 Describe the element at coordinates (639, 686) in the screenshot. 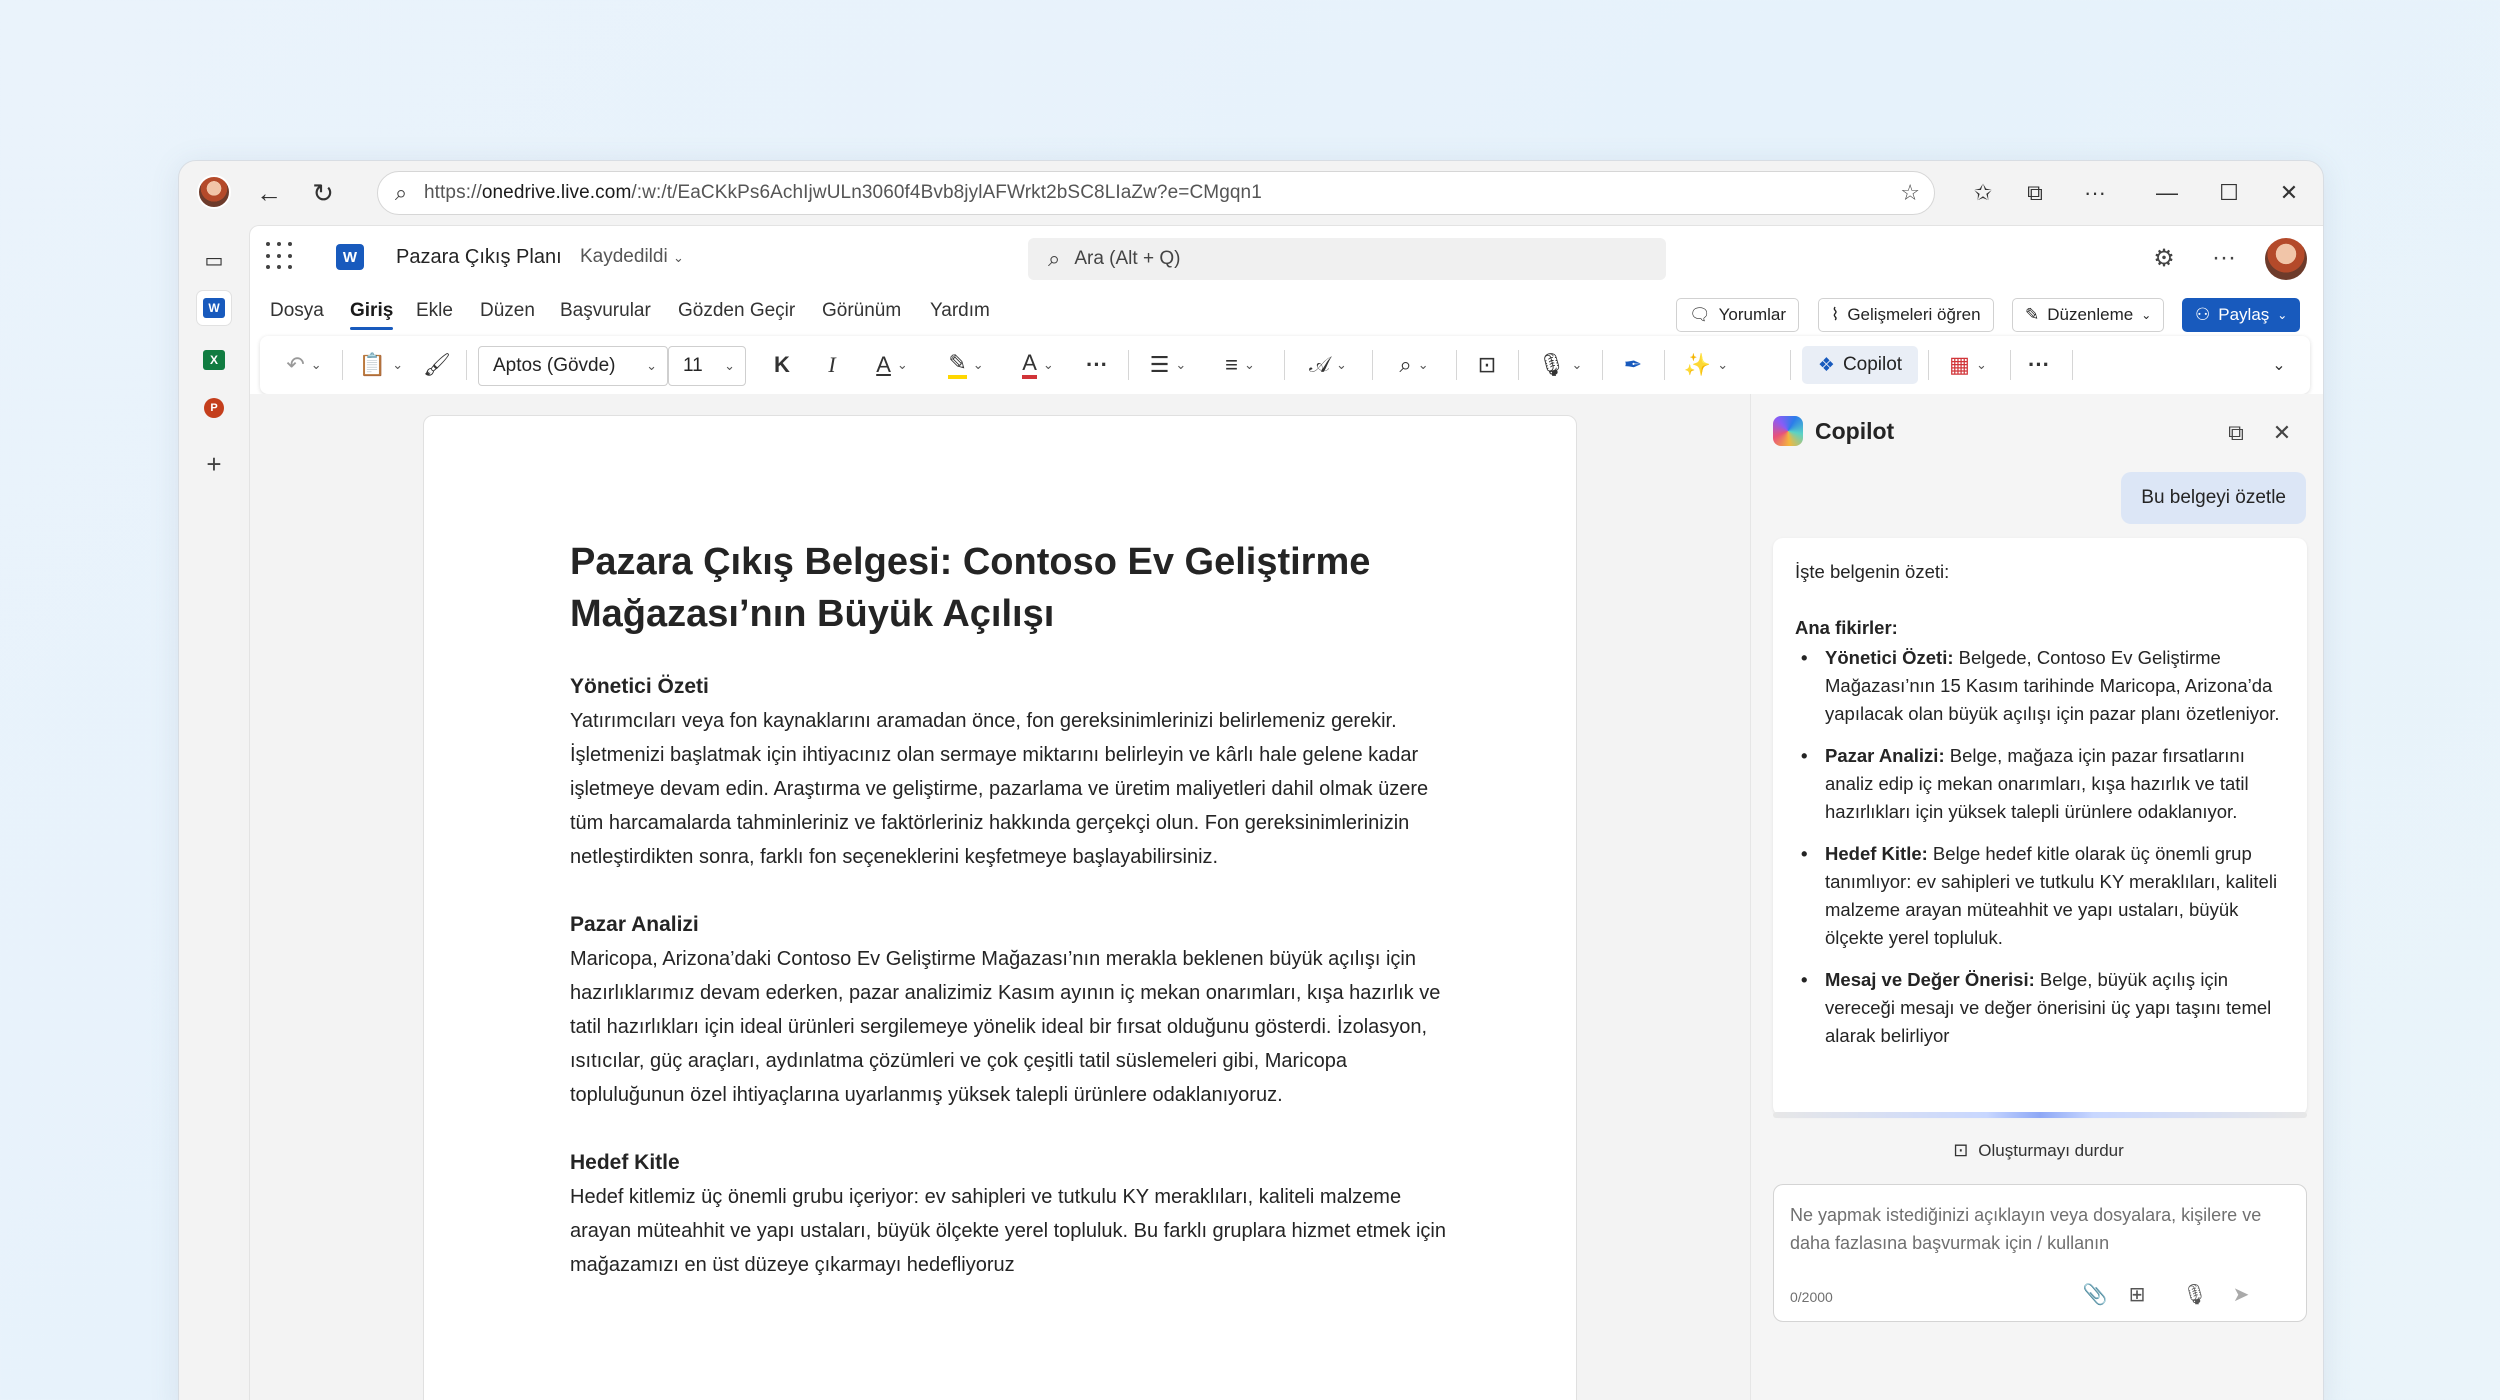

I see `section-heading: Yönetici Özeti` at that location.